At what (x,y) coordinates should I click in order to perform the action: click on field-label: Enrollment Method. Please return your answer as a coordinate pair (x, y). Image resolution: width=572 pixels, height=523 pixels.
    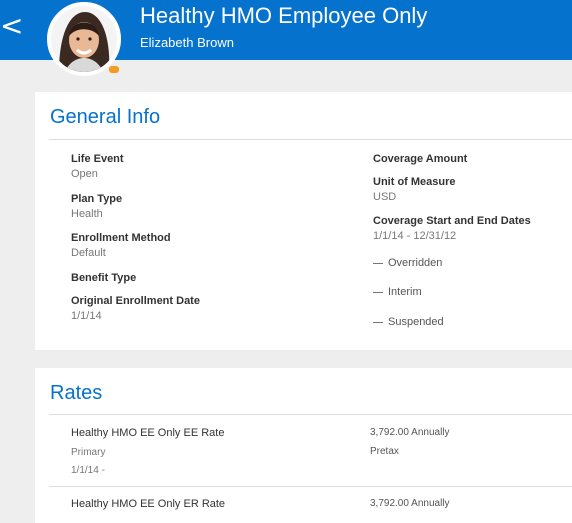
    Looking at the image, I should click on (121, 238).